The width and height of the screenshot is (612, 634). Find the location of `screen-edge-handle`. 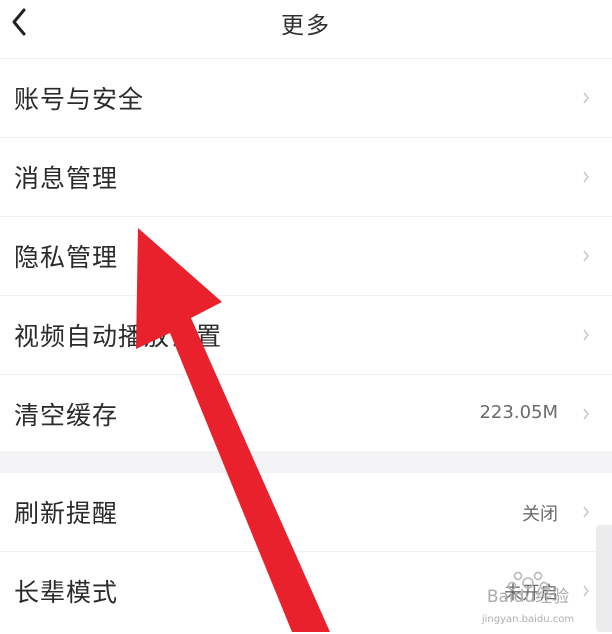

screen-edge-handle is located at coordinates (604, 578).